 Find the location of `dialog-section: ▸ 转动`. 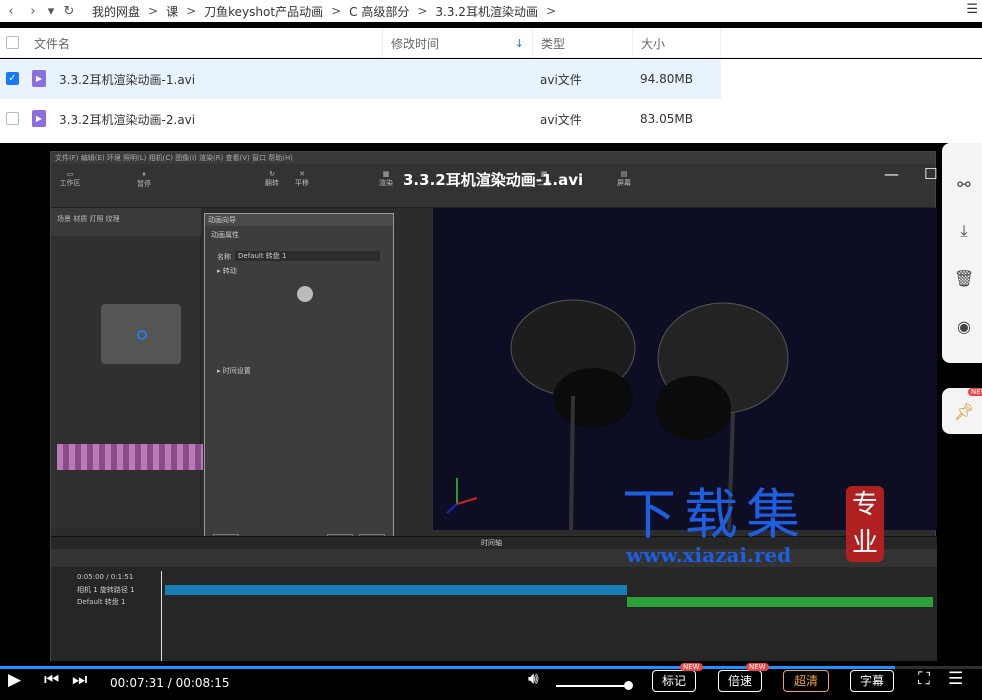

dialog-section: ▸ 转动 is located at coordinates (227, 271).